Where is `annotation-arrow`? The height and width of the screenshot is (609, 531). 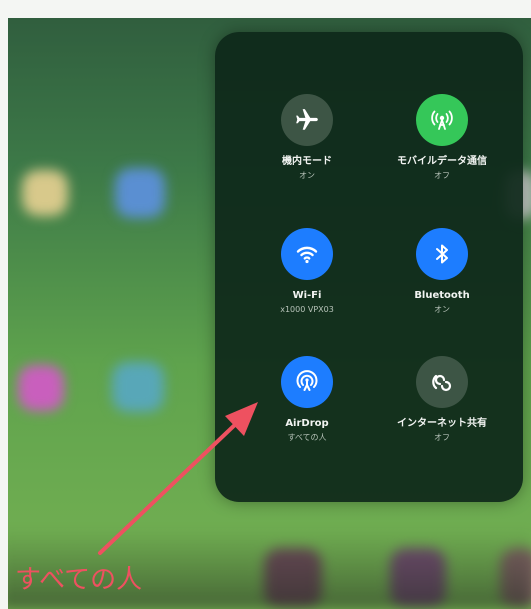 annotation-arrow is located at coordinates (178, 478).